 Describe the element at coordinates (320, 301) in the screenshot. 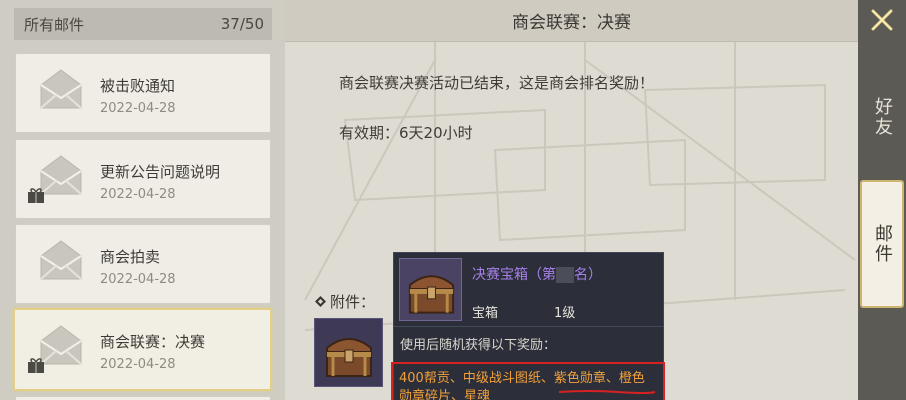

I see `diamond-bullet-icon` at that location.